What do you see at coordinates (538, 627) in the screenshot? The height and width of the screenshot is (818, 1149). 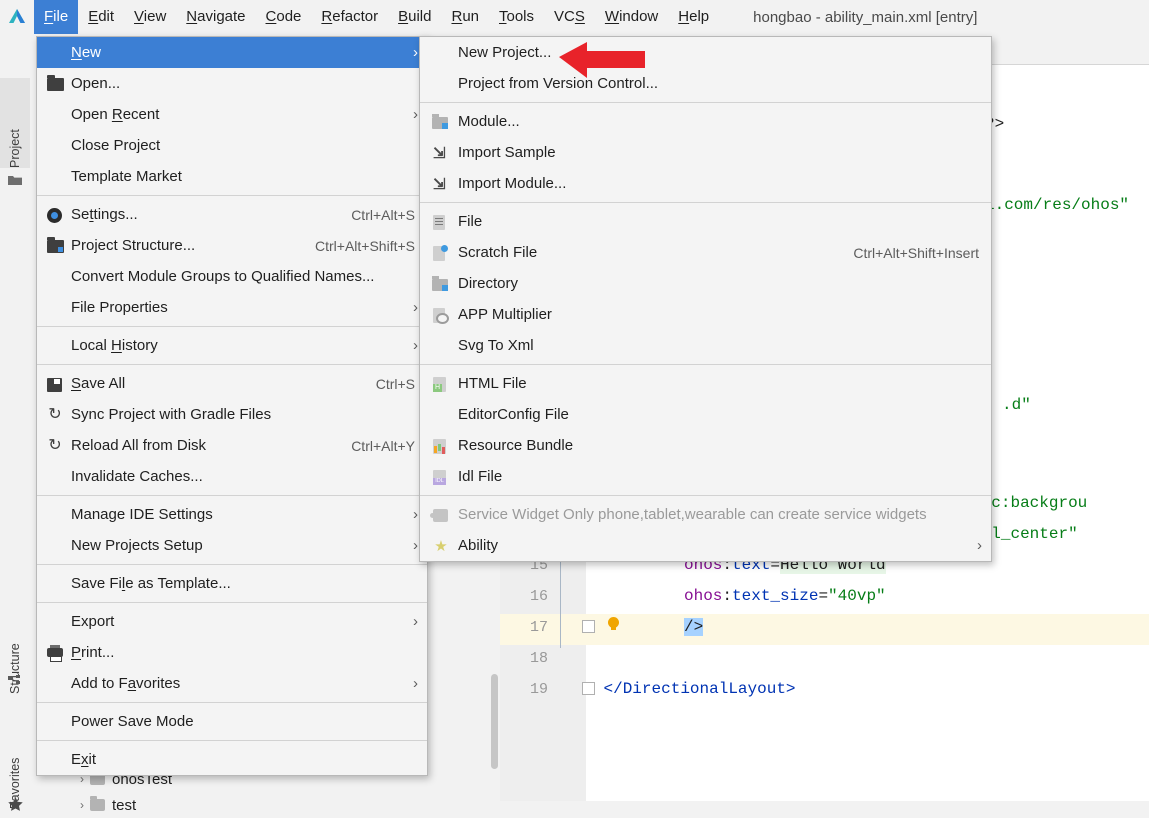 I see `editor-line-number: 17` at bounding box center [538, 627].